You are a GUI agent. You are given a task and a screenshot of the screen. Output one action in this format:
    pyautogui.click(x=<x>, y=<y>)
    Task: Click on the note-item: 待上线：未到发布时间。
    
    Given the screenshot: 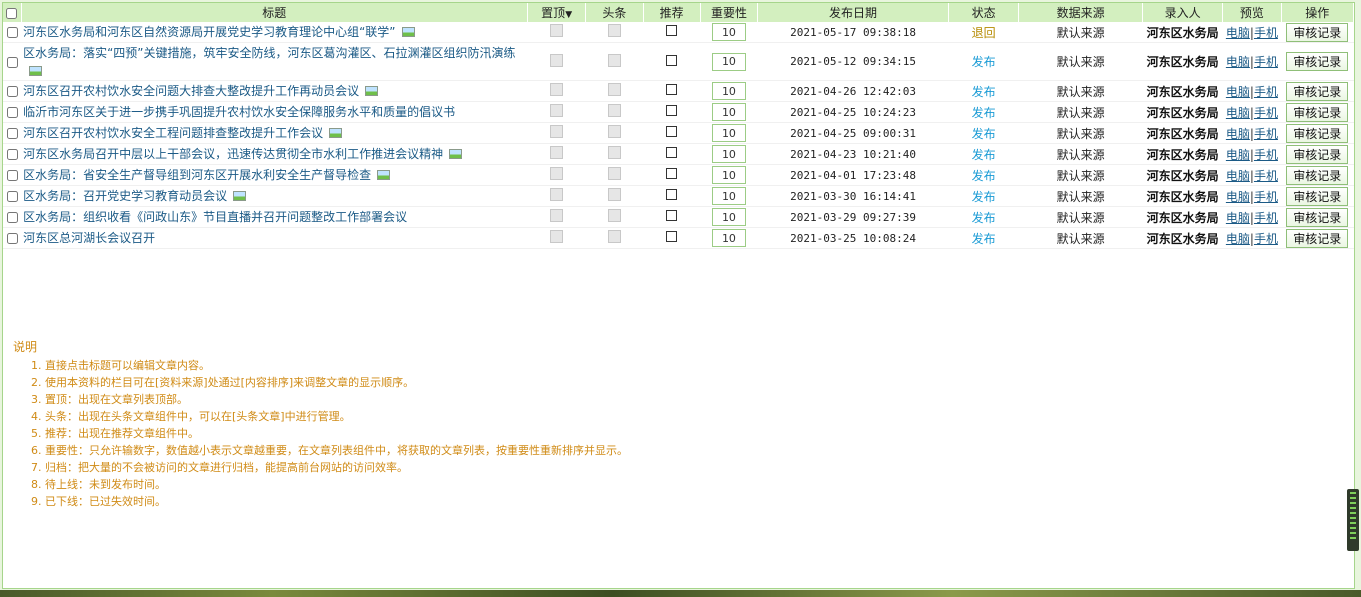 What is the action you would take?
    pyautogui.click(x=336, y=484)
    